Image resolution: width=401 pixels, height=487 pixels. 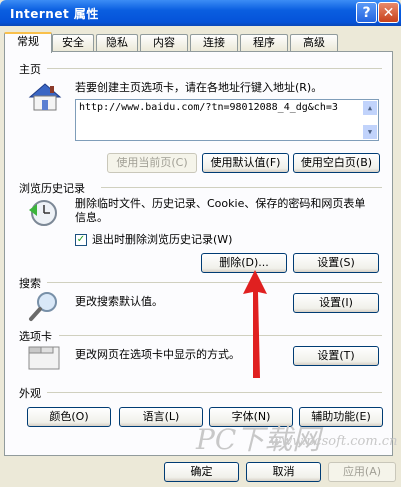 What do you see at coordinates (283, 472) in the screenshot?
I see `cancel-button: 取消` at bounding box center [283, 472].